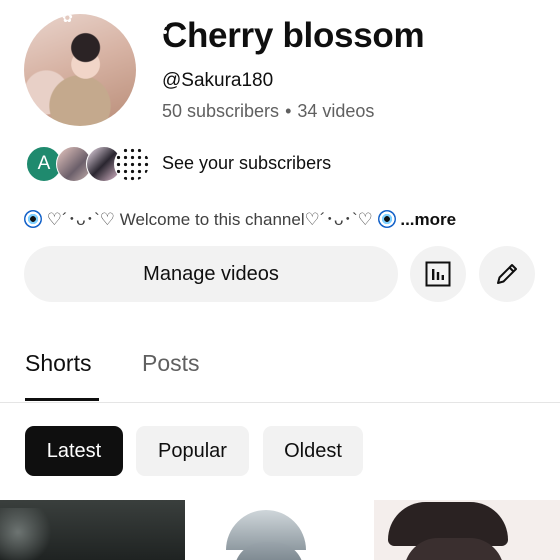  Describe the element at coordinates (192, 451) in the screenshot. I see `chip-popular: Popular` at that location.